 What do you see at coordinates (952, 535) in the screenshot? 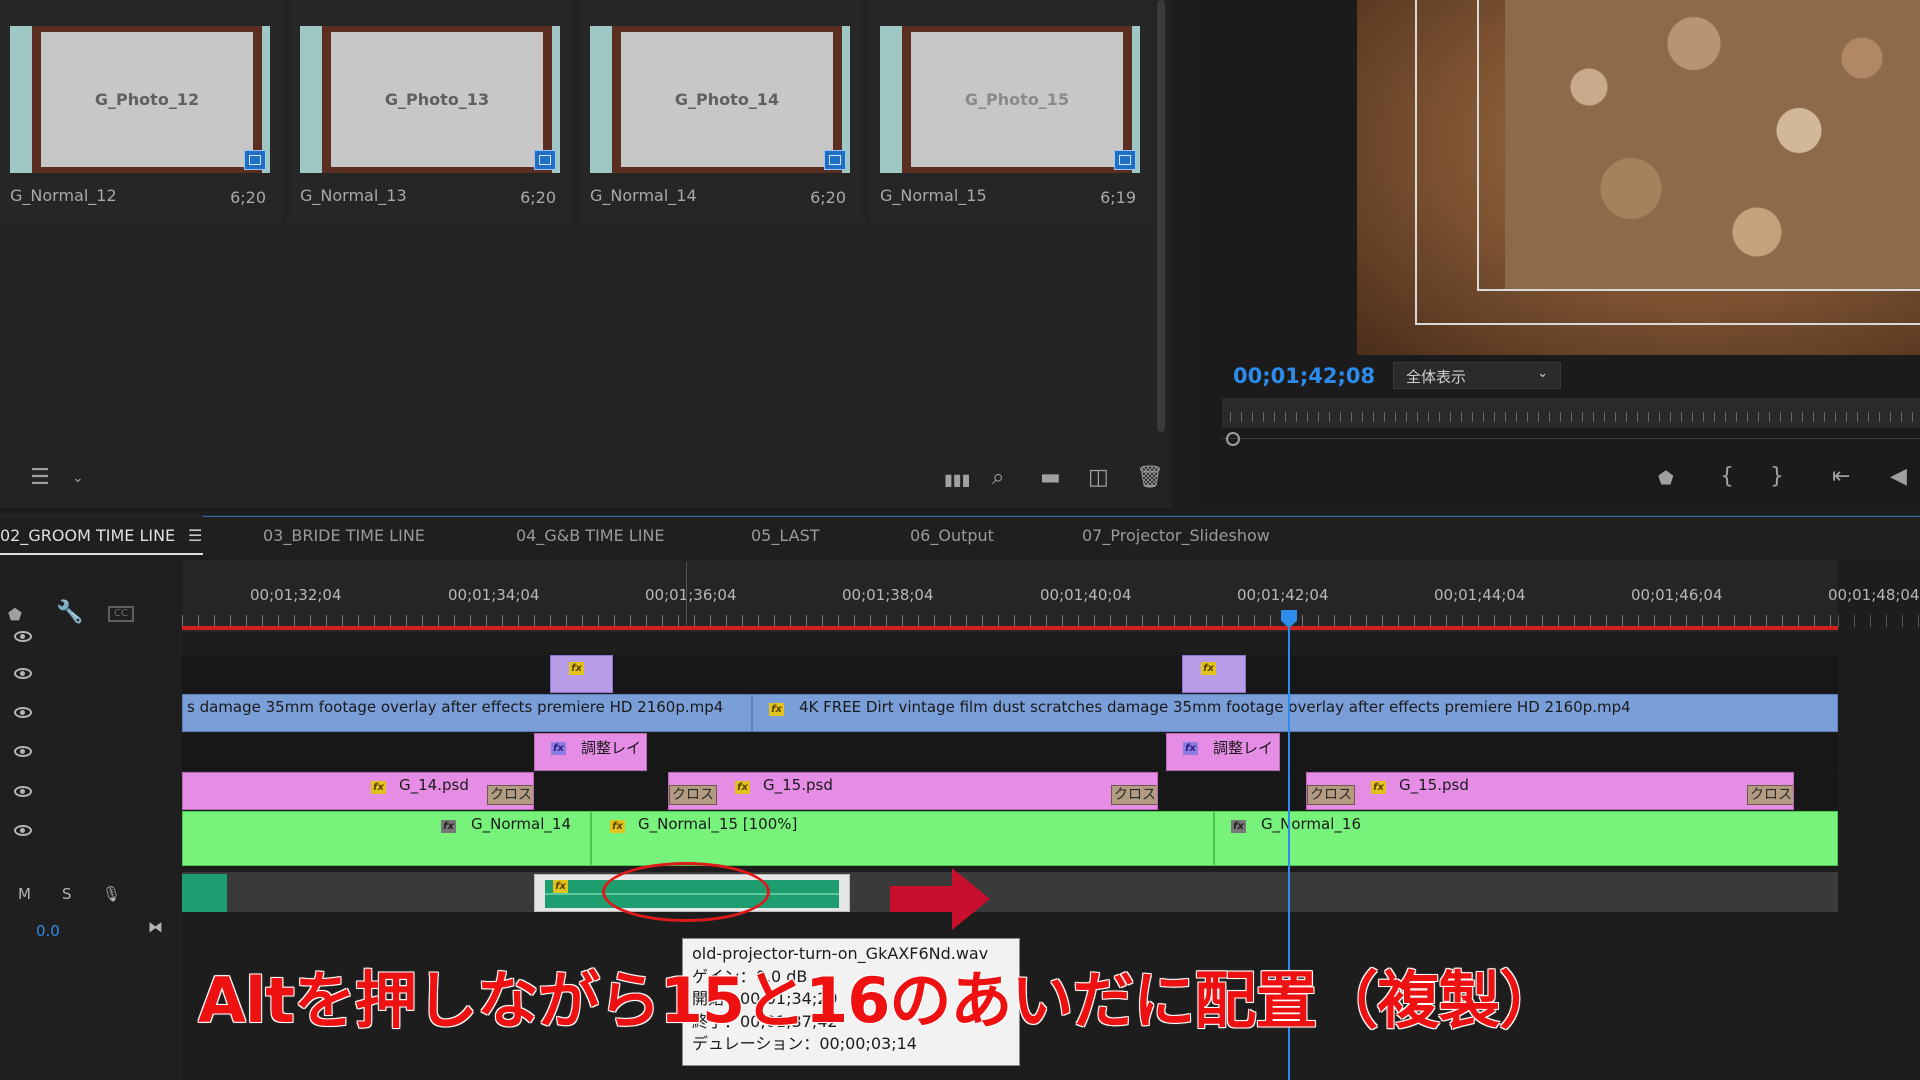
I see `tab-output: 06_Output` at bounding box center [952, 535].